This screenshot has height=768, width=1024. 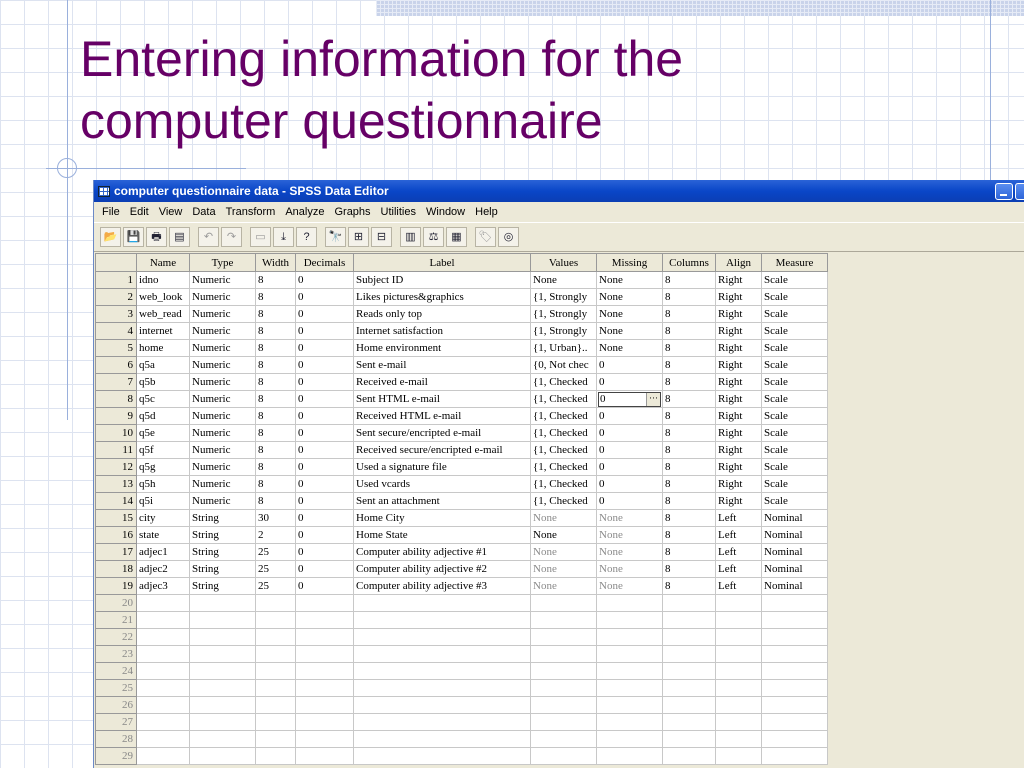 I want to click on select-cases-icon: ▦, so click(x=456, y=237).